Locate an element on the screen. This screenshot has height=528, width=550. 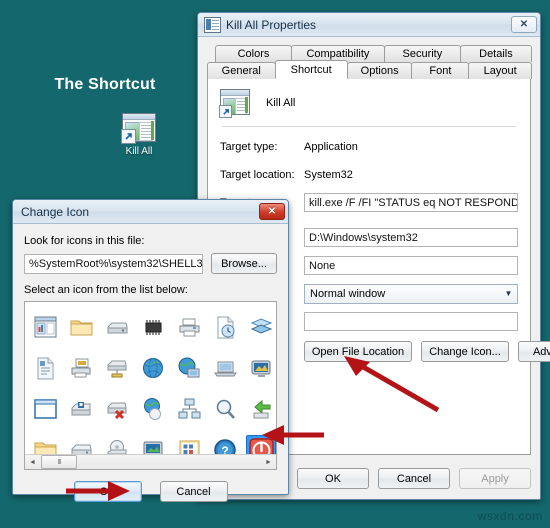
desktop-caption: The Shortcut is located at coordinates (105, 84).